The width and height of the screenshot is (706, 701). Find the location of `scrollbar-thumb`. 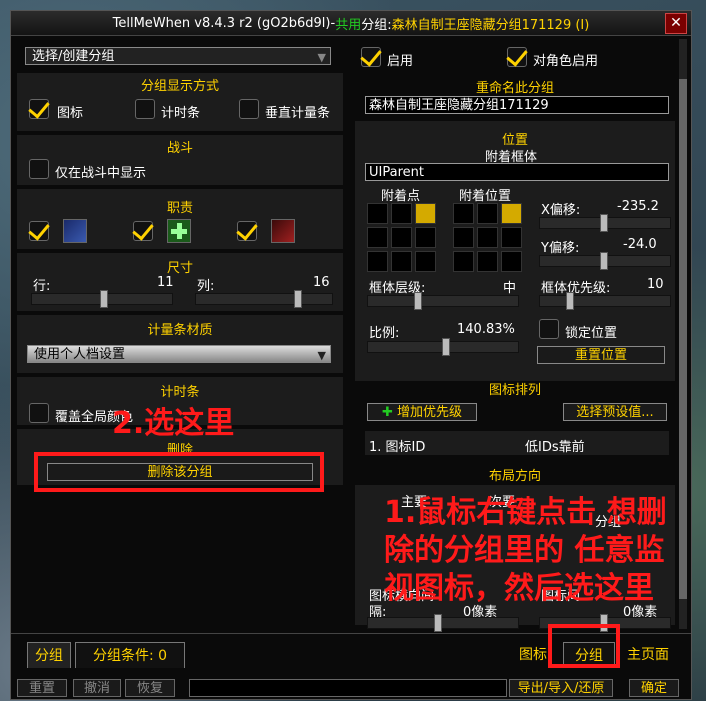

scrollbar-thumb is located at coordinates (683, 339).